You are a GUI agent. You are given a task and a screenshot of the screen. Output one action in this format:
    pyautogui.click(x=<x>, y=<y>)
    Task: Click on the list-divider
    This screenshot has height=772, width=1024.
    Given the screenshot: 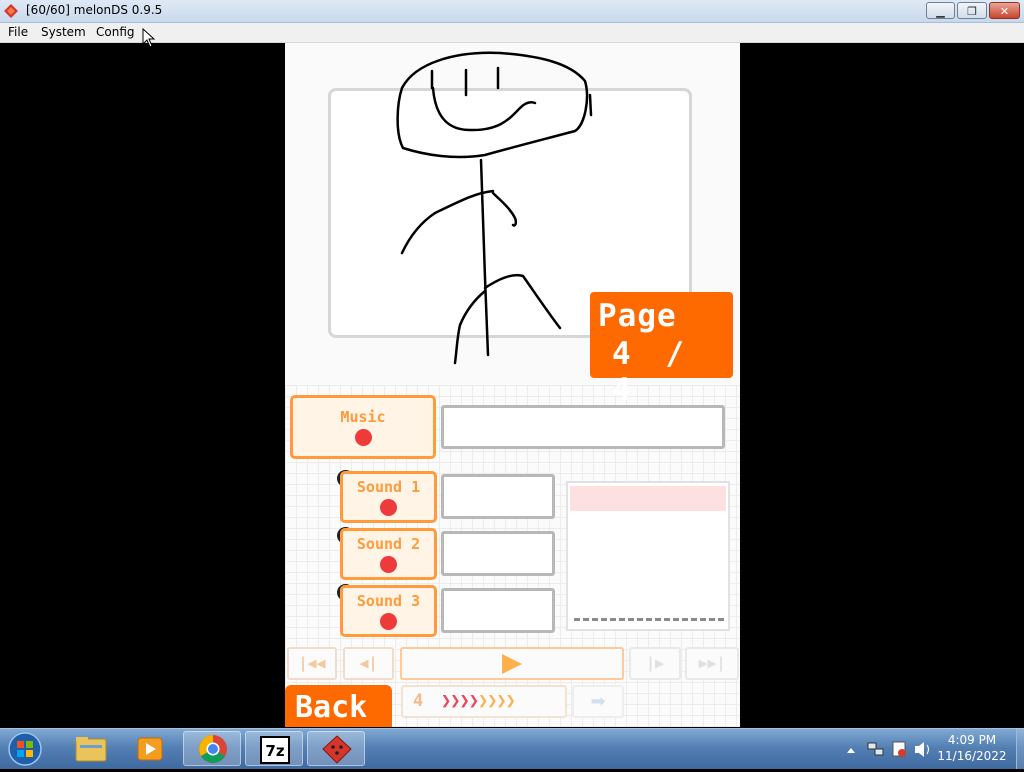 What is the action you would take?
    pyautogui.click(x=649, y=619)
    